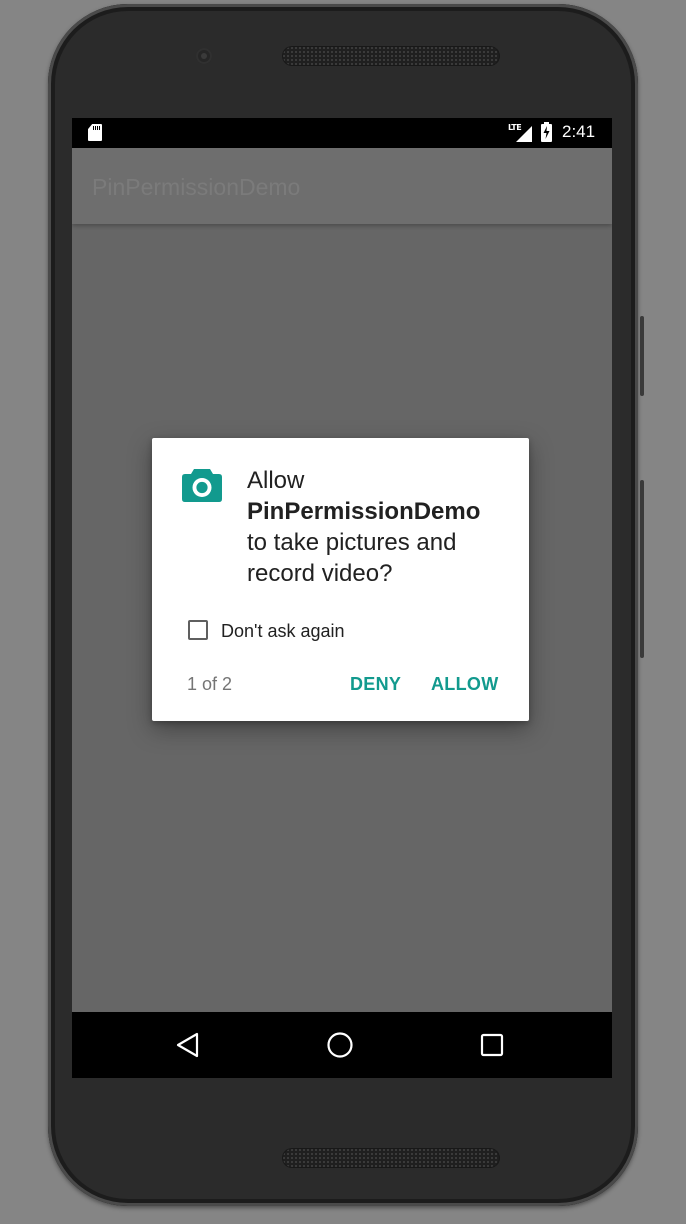 The width and height of the screenshot is (686, 1224). I want to click on recents-icon, so click(492, 1045).